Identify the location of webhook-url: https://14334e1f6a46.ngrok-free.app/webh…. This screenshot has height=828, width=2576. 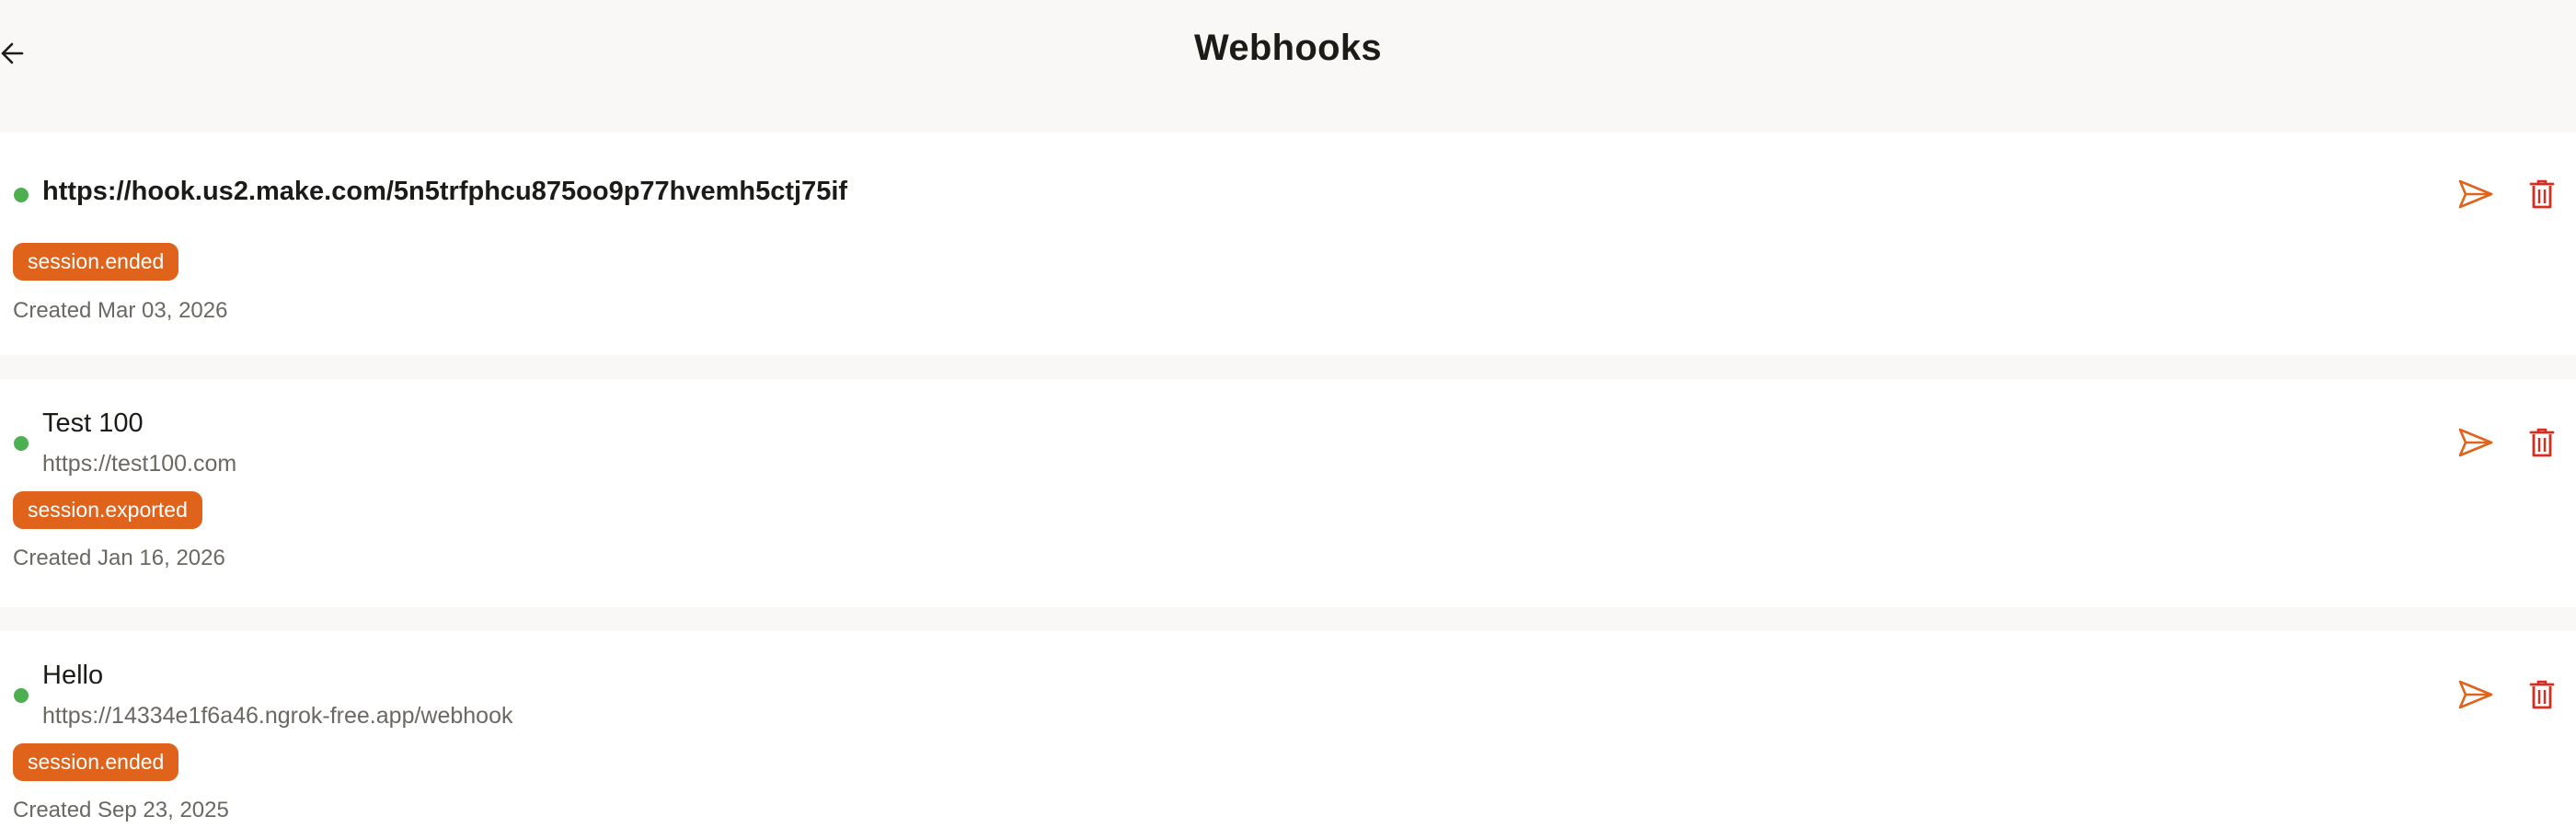
(277, 716).